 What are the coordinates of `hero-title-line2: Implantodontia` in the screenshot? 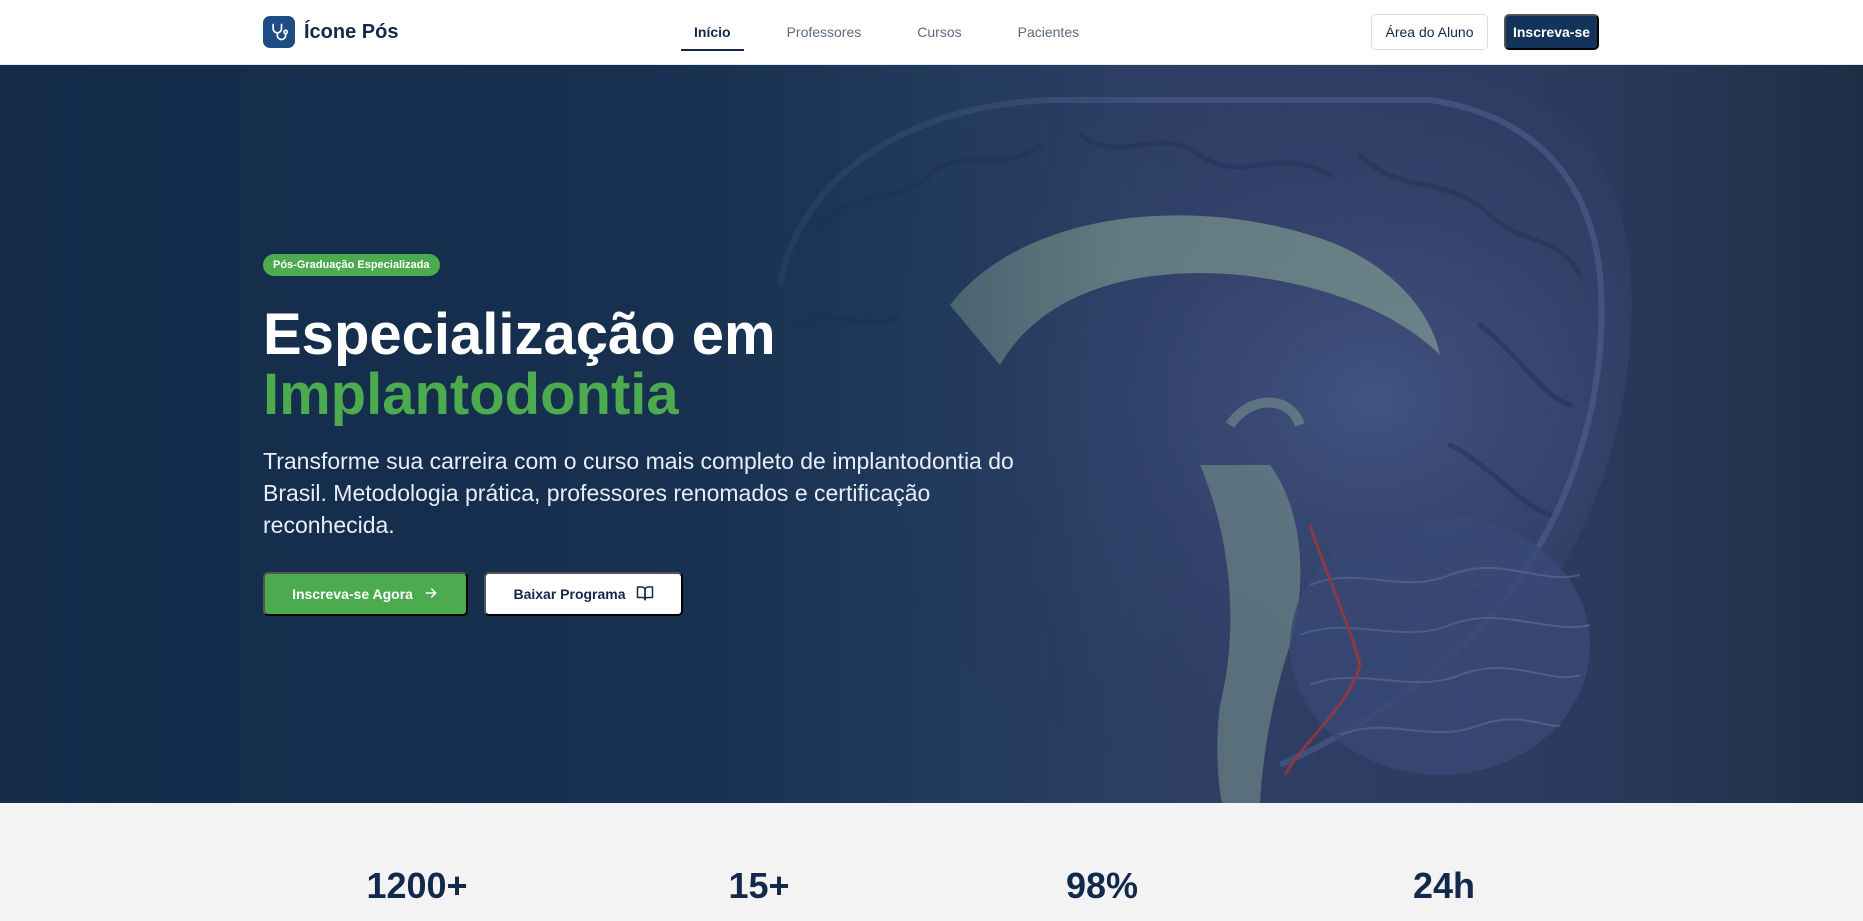 It's located at (471, 394).